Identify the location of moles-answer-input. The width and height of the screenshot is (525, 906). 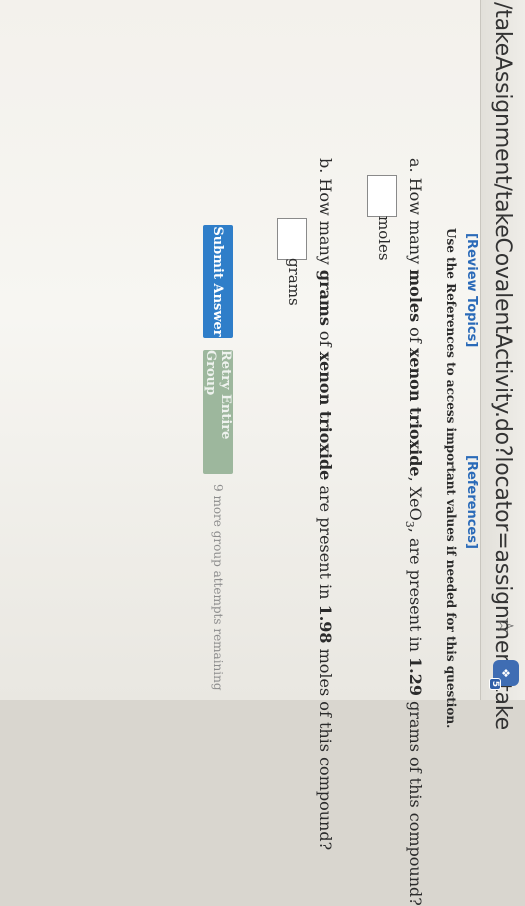
(382, 196).